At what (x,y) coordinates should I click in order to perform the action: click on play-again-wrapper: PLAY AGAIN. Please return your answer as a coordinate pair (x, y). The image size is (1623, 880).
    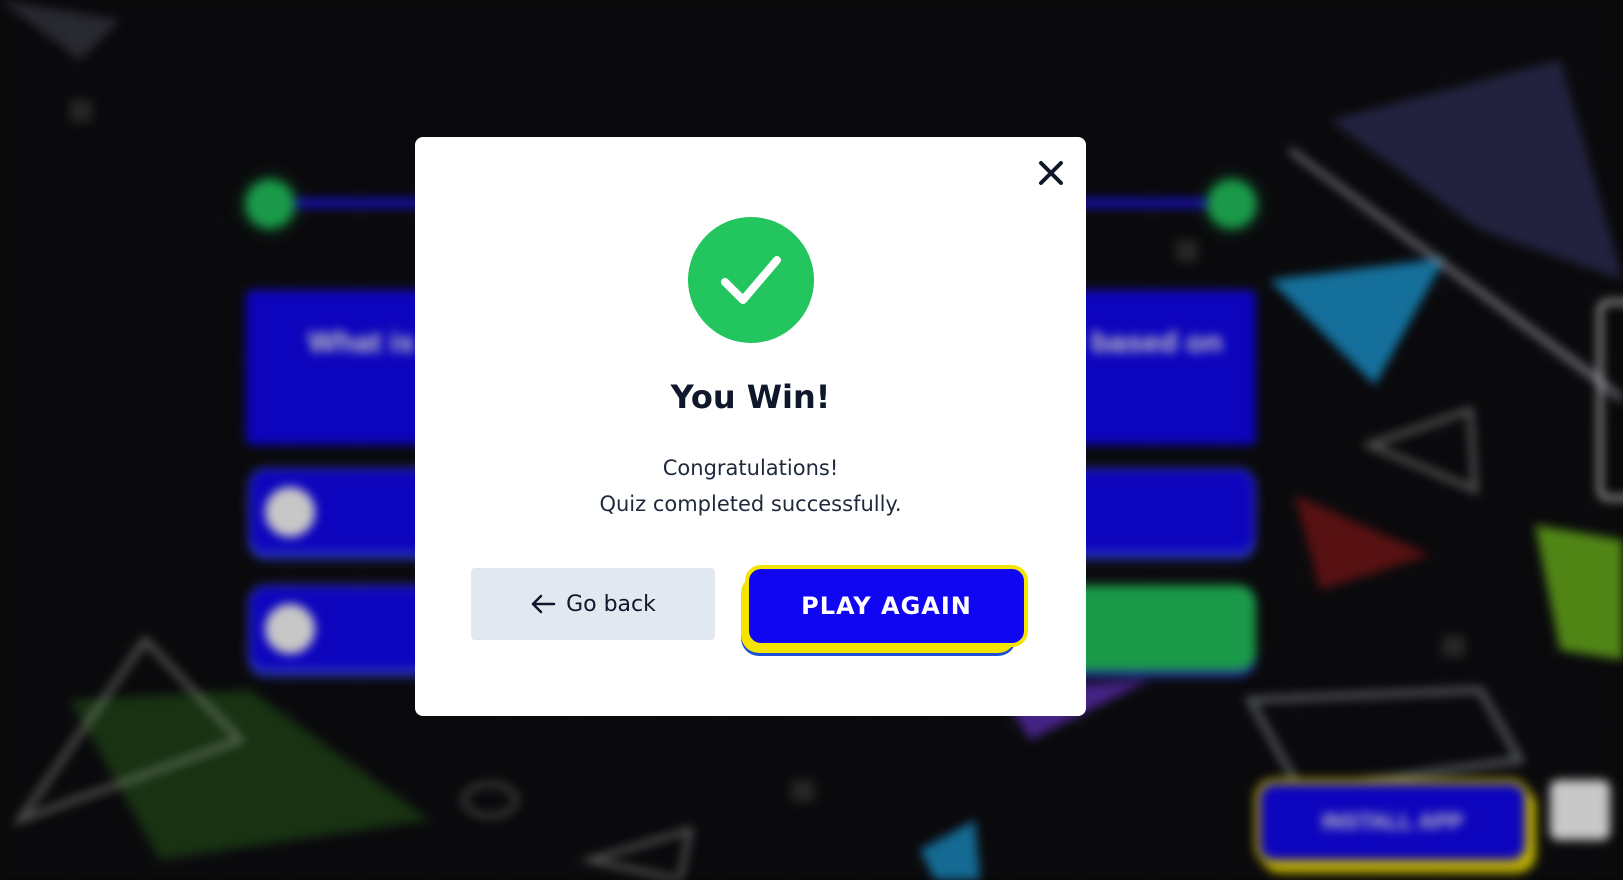
    Looking at the image, I should click on (884, 610).